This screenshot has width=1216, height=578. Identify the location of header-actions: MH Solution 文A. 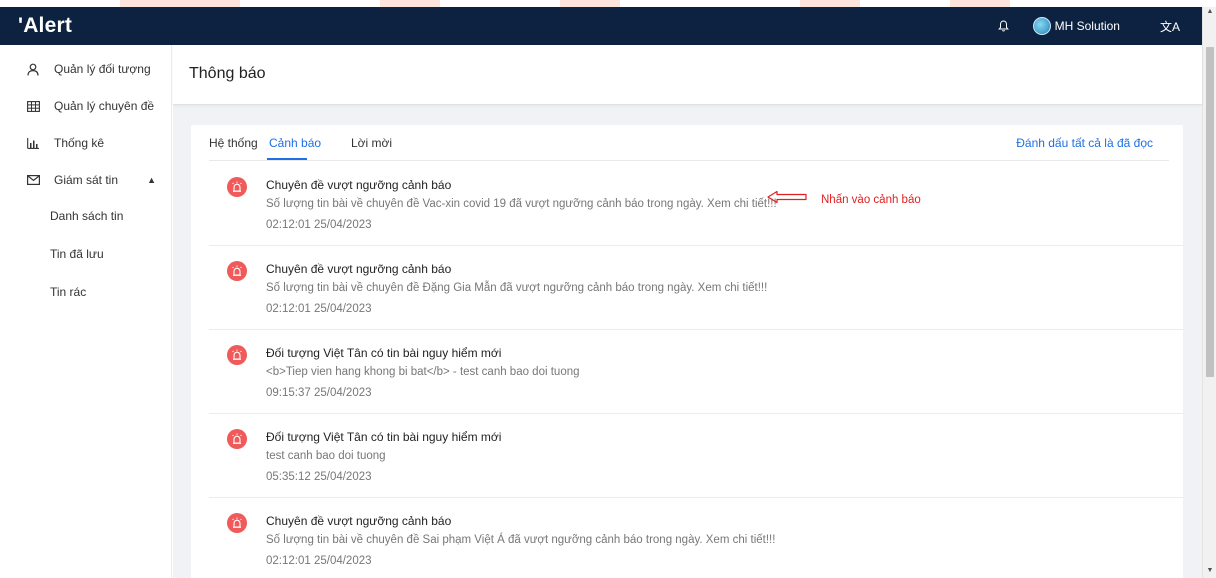
(1099, 26).